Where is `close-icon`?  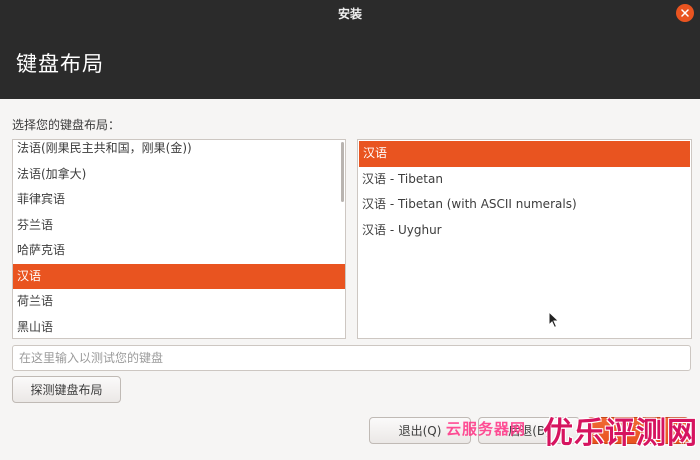
close-icon is located at coordinates (685, 13).